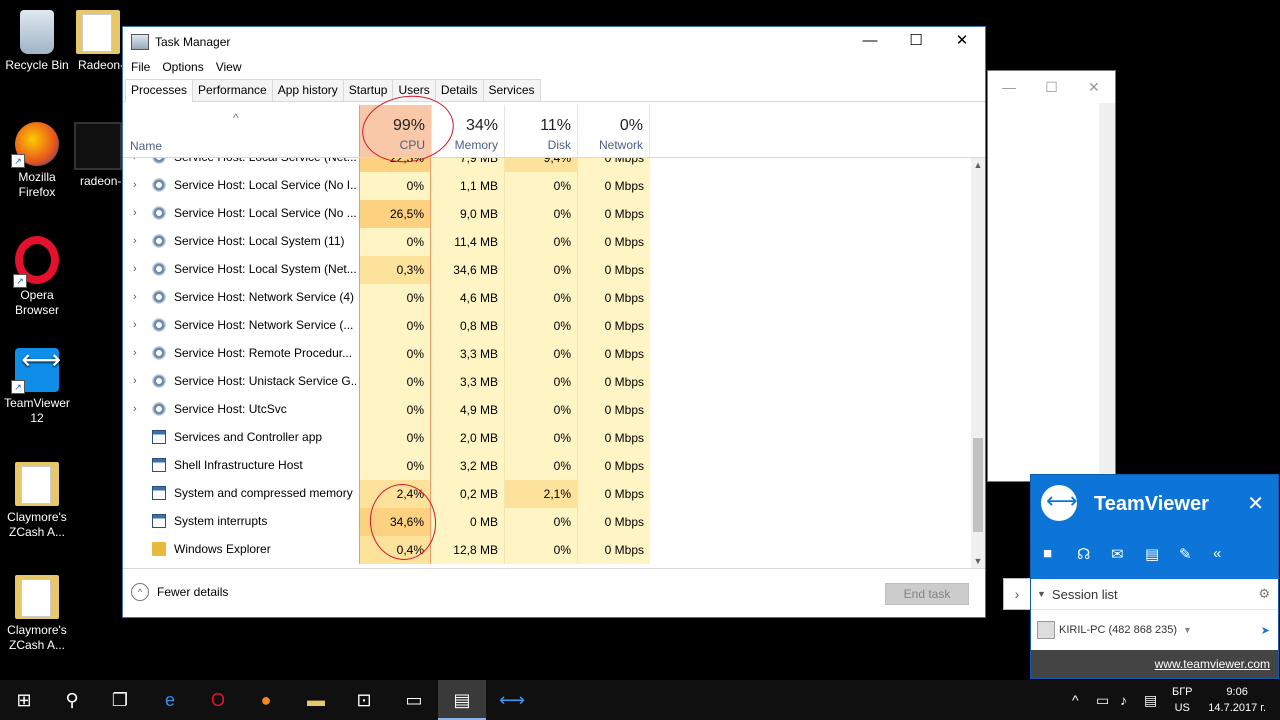 The width and height of the screenshot is (1280, 720). What do you see at coordinates (1128, 554) in the screenshot?
I see `chat-icon: ✉` at bounding box center [1128, 554].